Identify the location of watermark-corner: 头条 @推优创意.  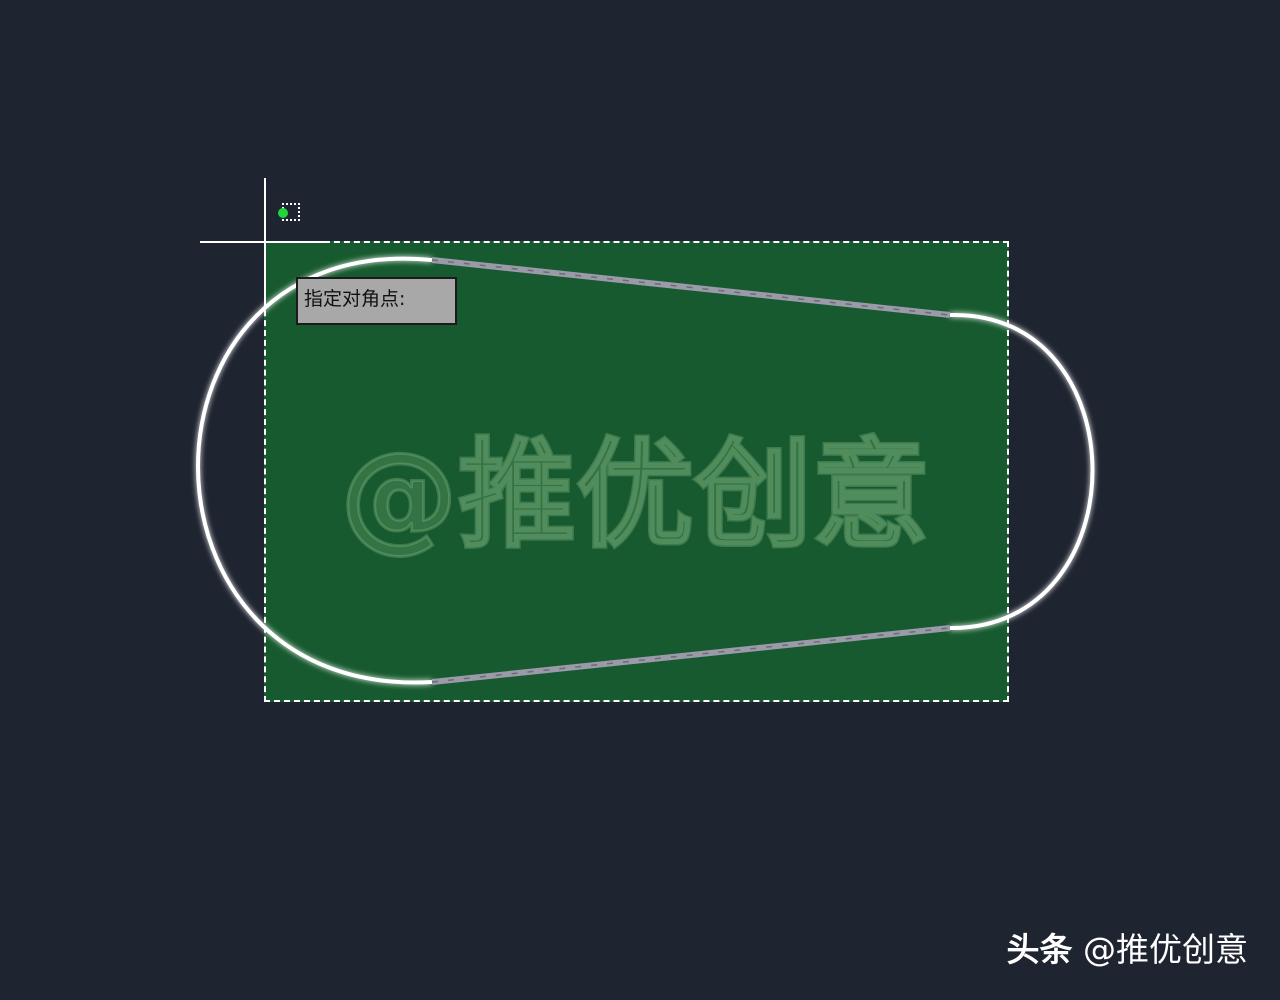
(1128, 950).